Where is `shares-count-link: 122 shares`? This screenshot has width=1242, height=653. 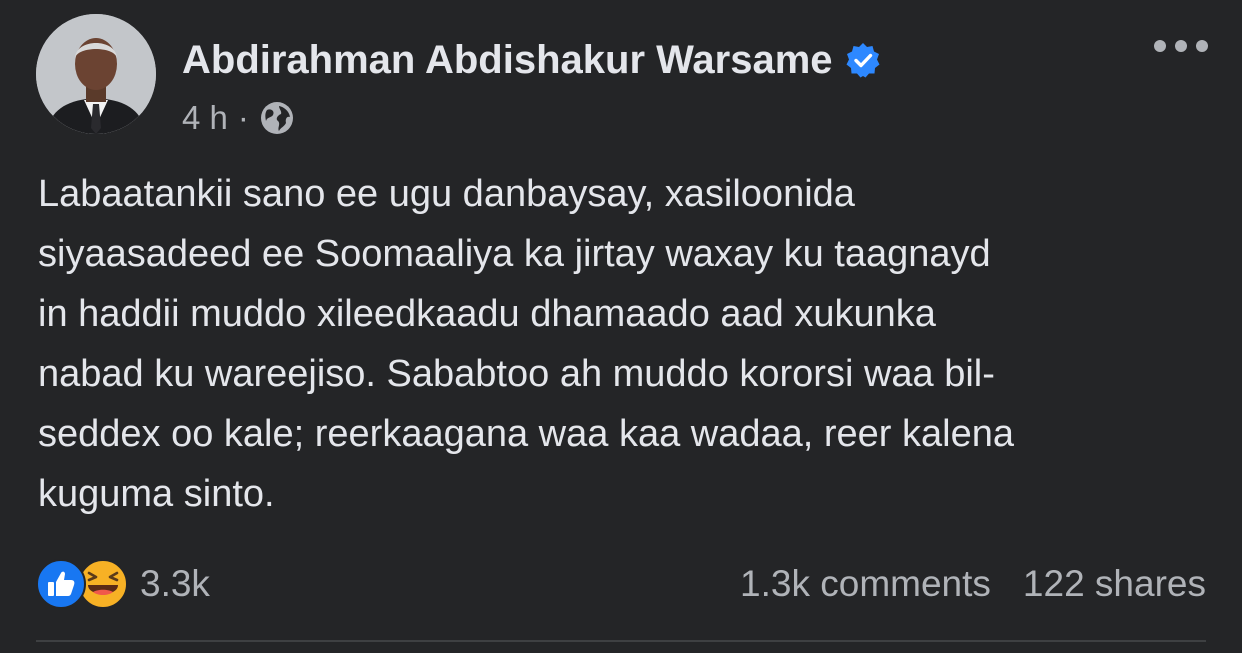
shares-count-link: 122 shares is located at coordinates (1114, 584).